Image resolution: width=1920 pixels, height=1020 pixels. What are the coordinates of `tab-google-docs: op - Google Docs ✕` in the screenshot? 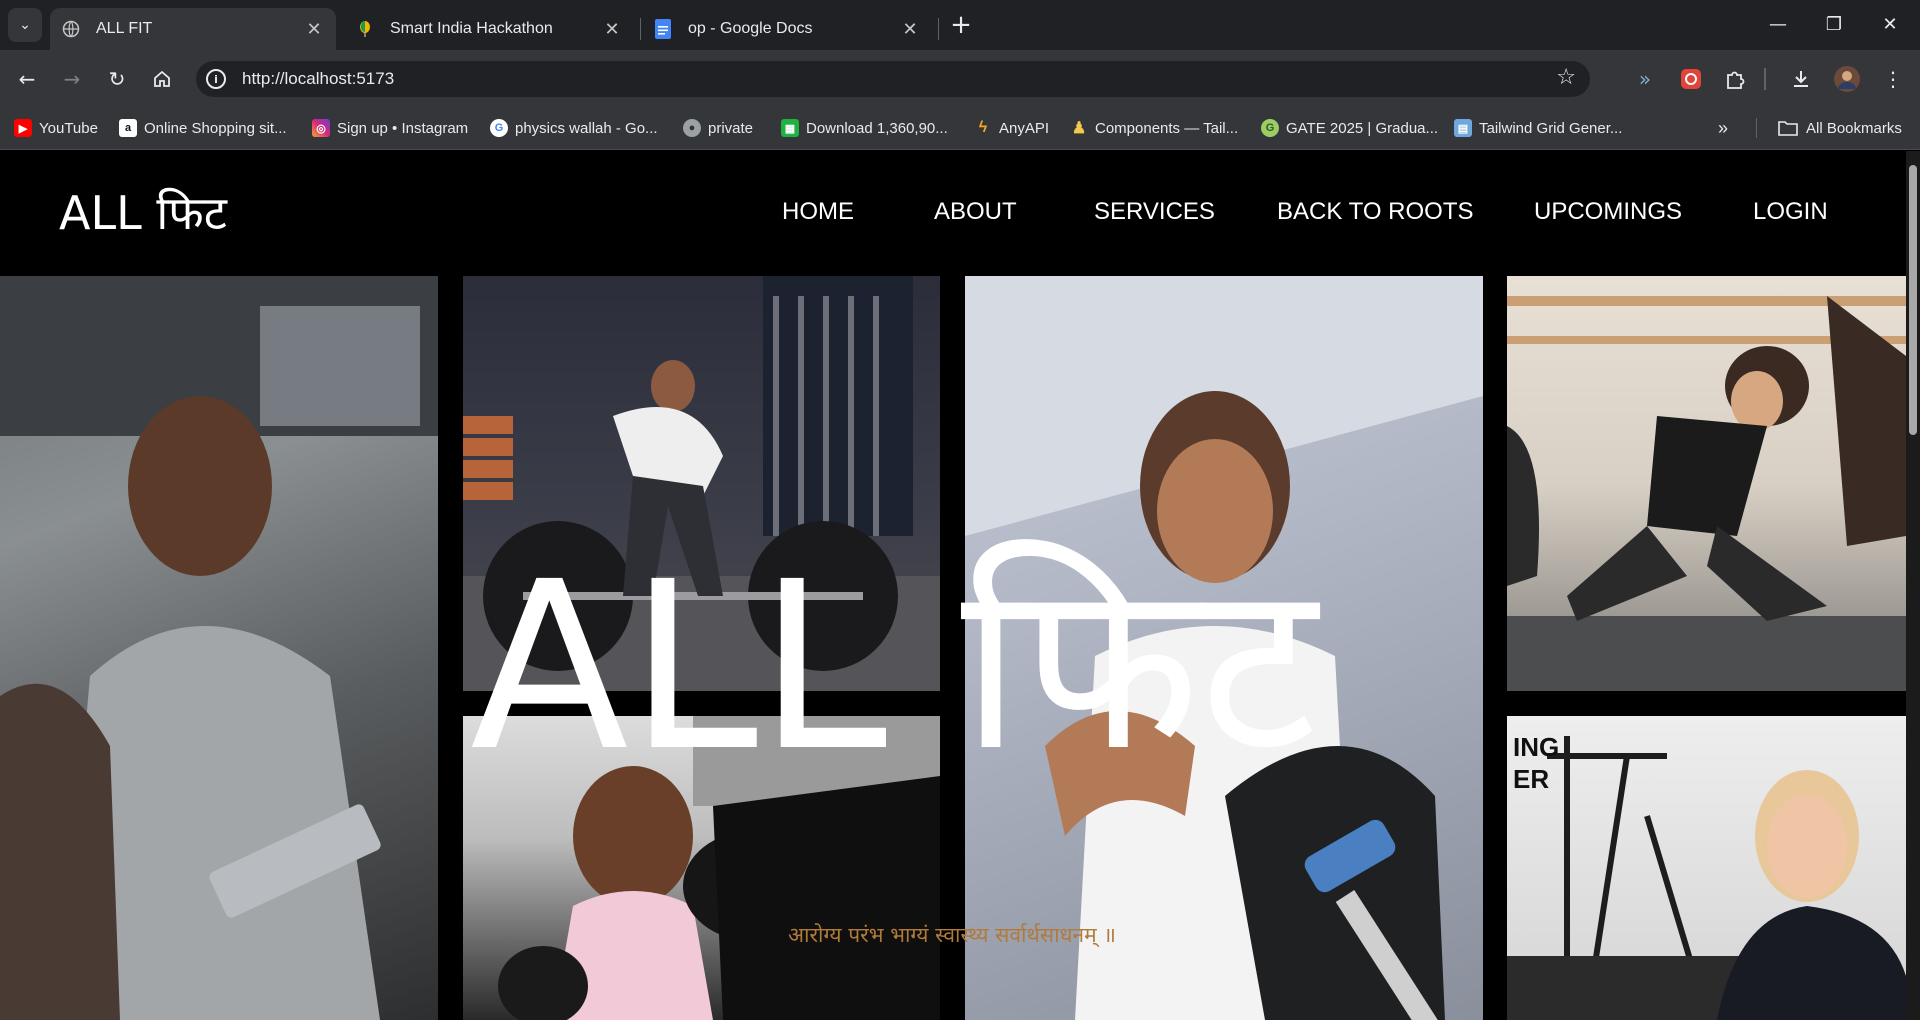 It's located at (787, 29).